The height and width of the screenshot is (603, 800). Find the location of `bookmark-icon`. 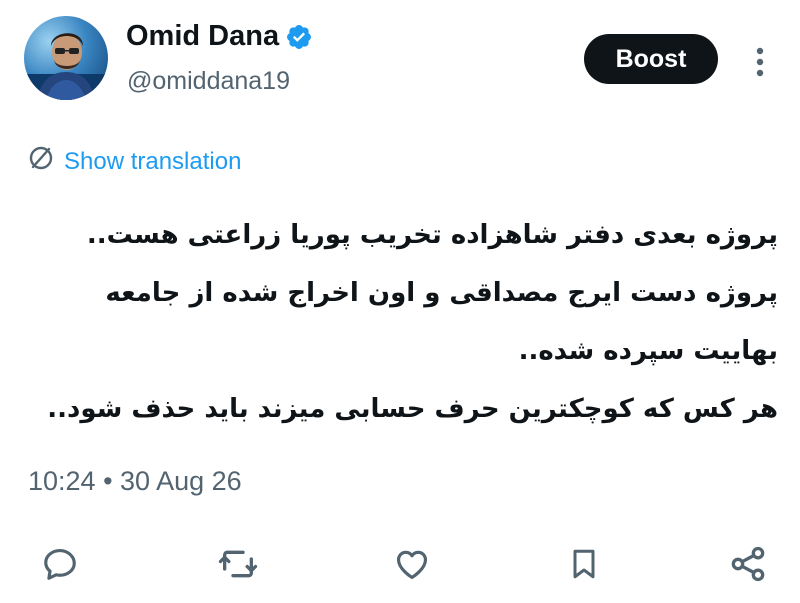

bookmark-icon is located at coordinates (584, 564).